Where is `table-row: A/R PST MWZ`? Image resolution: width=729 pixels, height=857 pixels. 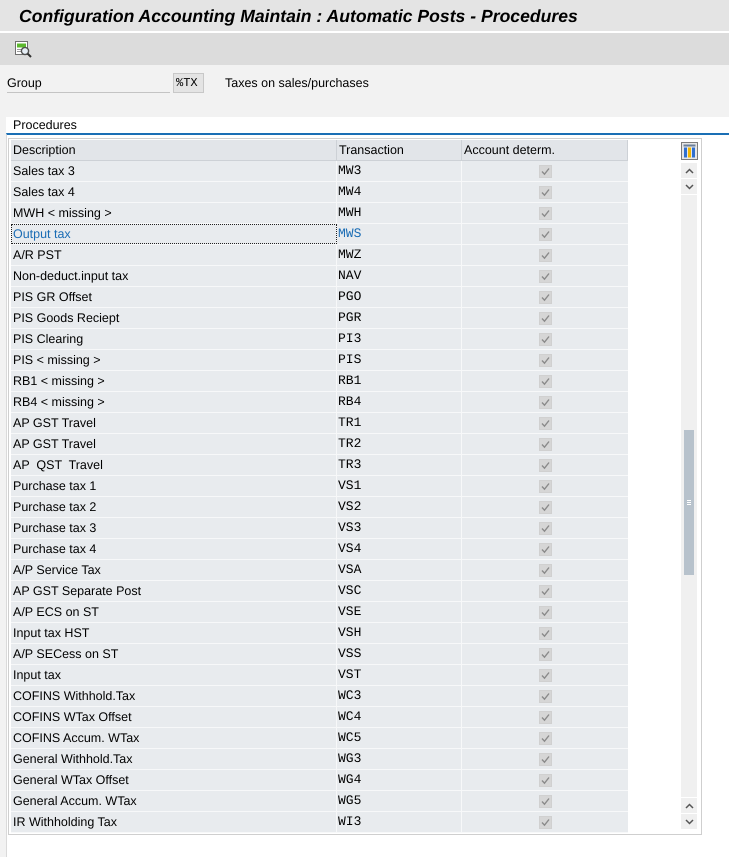 table-row: A/R PST MWZ is located at coordinates (319, 255).